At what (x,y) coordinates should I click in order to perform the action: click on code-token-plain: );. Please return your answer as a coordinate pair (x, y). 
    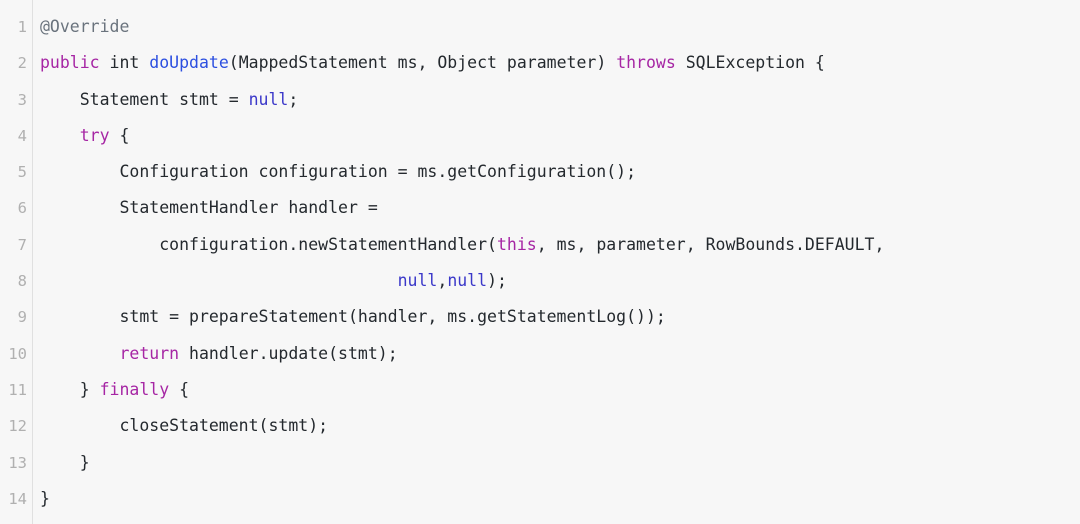
    Looking at the image, I should click on (497, 281).